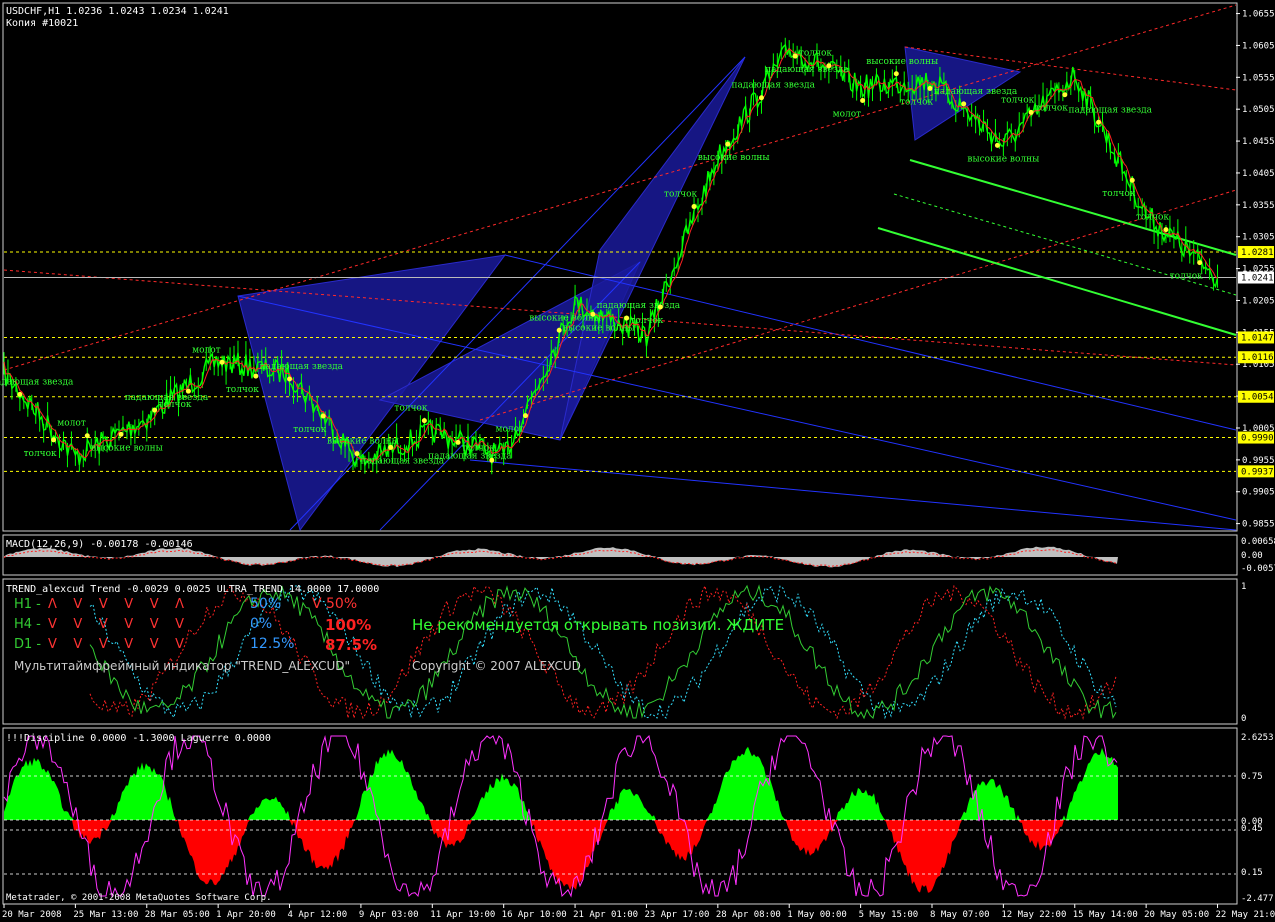  What do you see at coordinates (389, 915) in the screenshot?
I see `time-tick-label: 9 Apr 03:00` at bounding box center [389, 915].